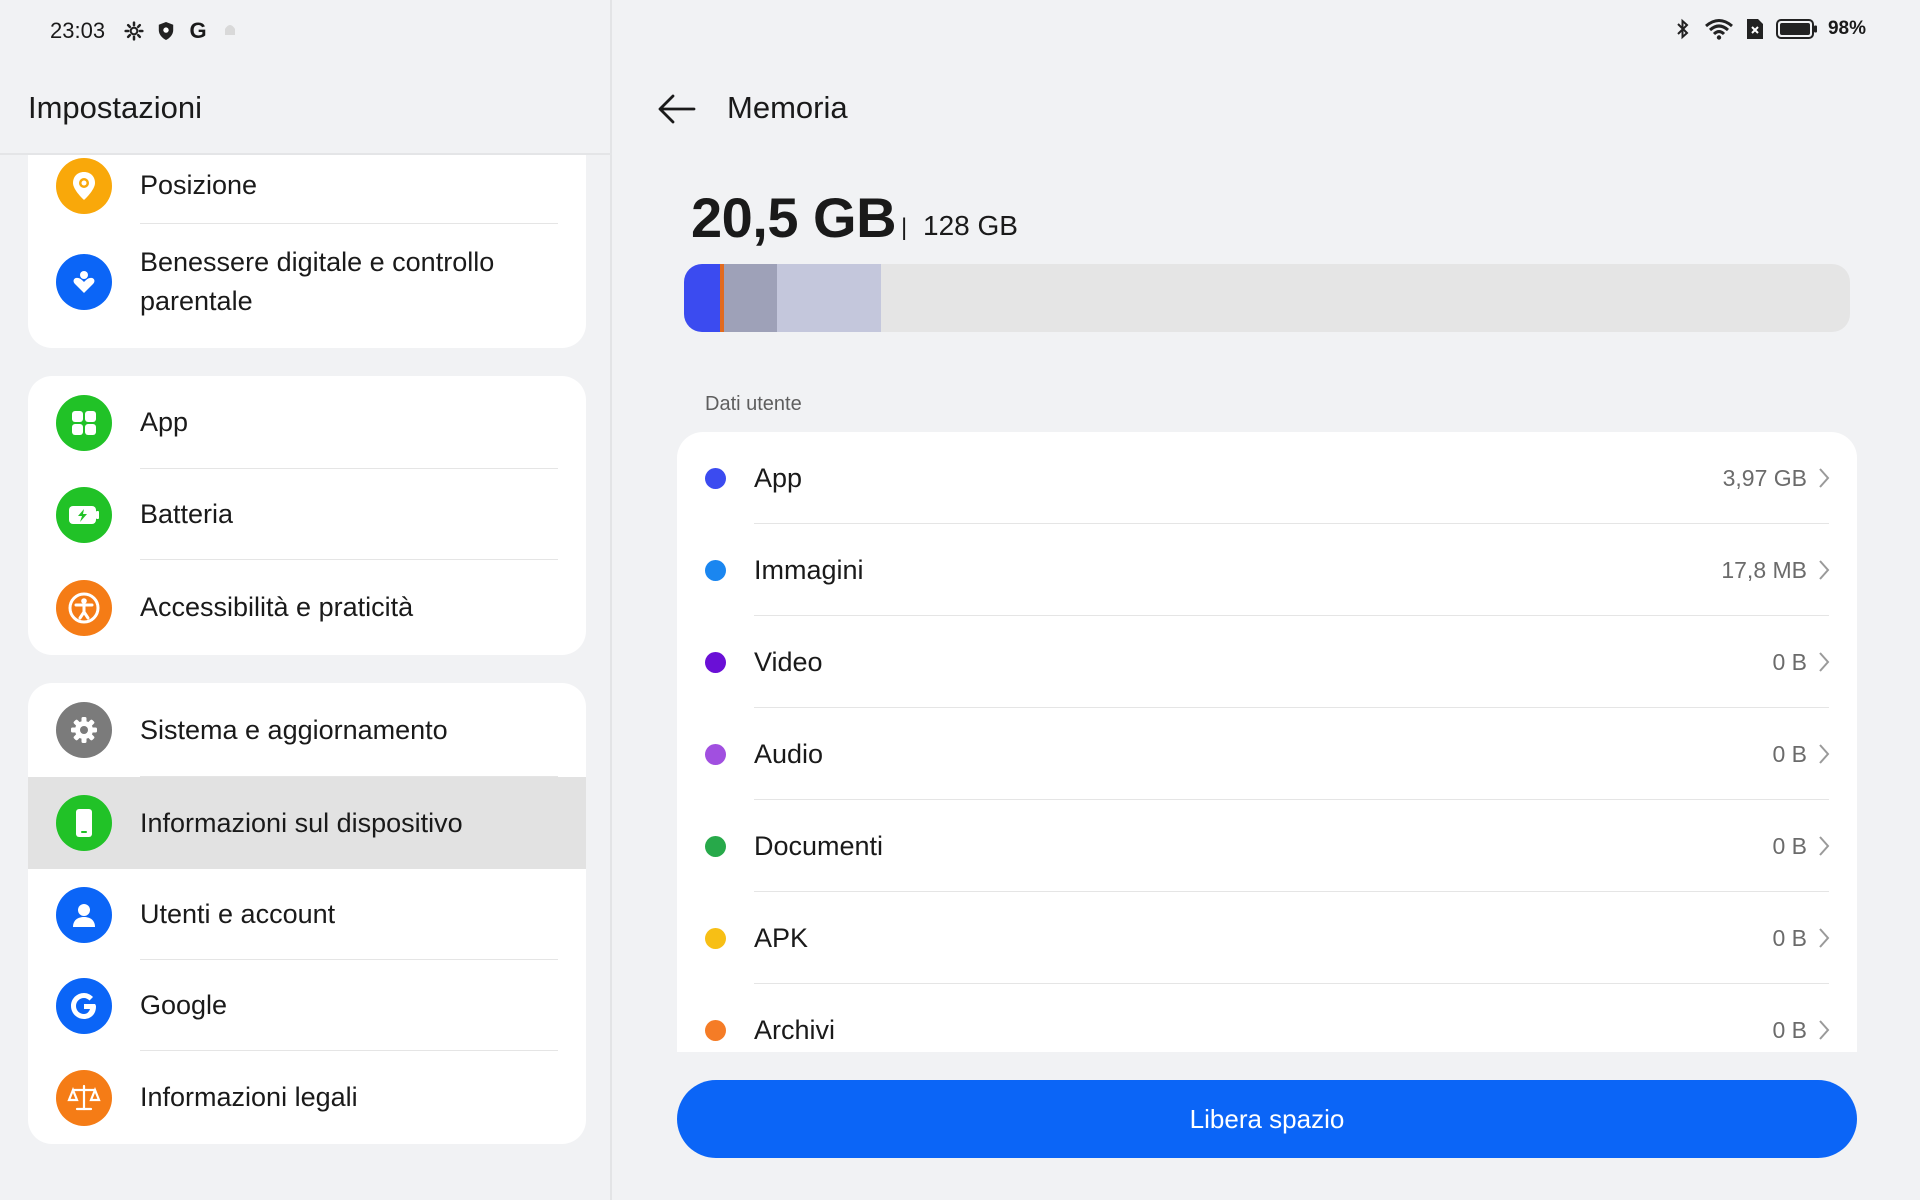 The image size is (1920, 1200). Describe the element at coordinates (1846, 28) in the screenshot. I see `battery-percent: 98%` at that location.